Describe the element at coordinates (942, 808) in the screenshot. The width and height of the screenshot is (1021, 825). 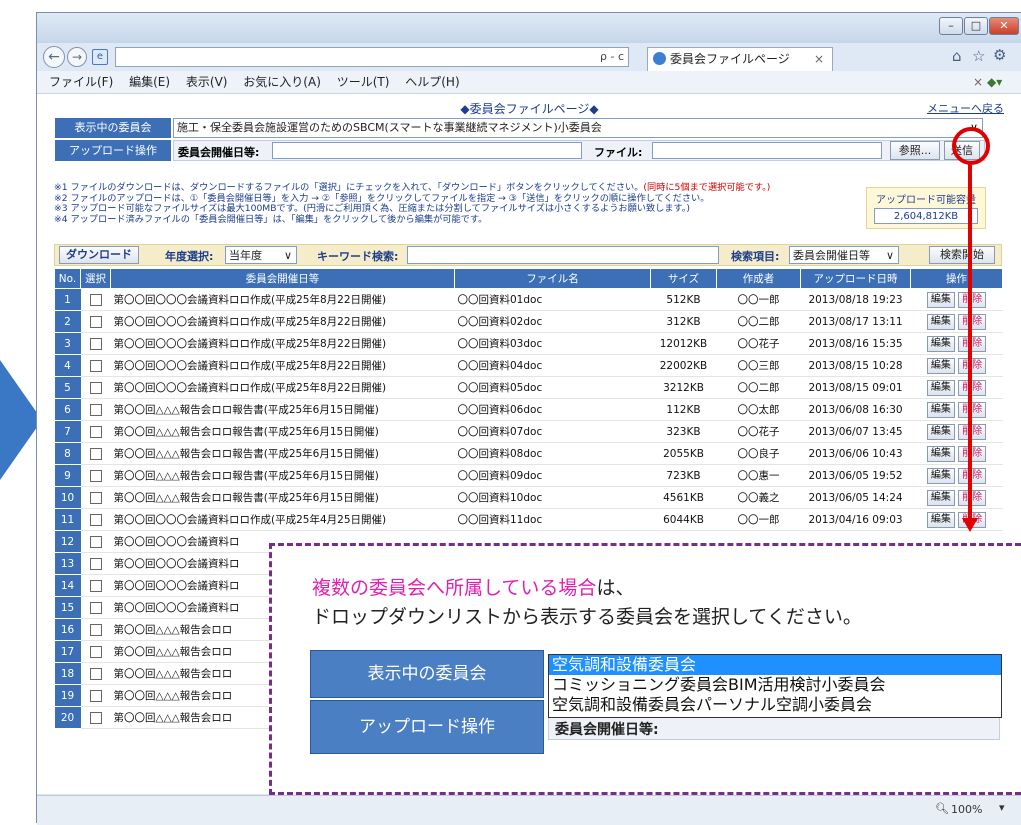
I see `zoom-icon: 🔍︎` at that location.